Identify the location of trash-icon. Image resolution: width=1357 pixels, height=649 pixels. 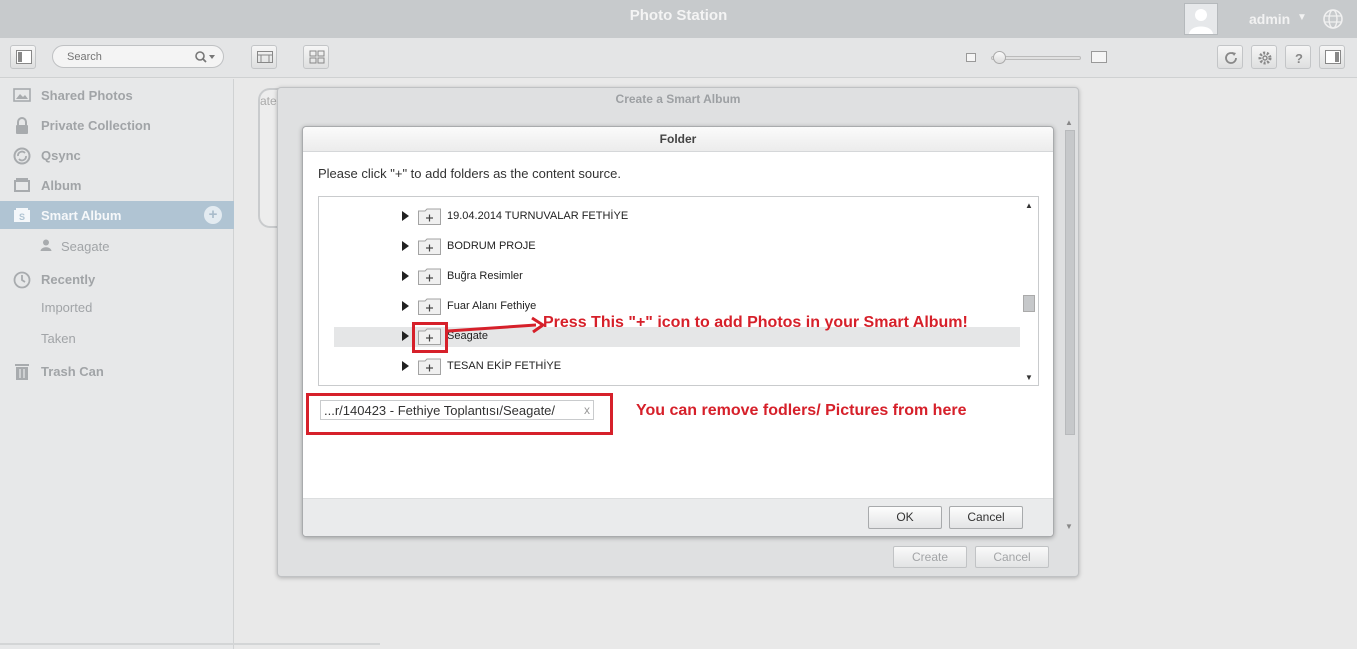
(22, 372).